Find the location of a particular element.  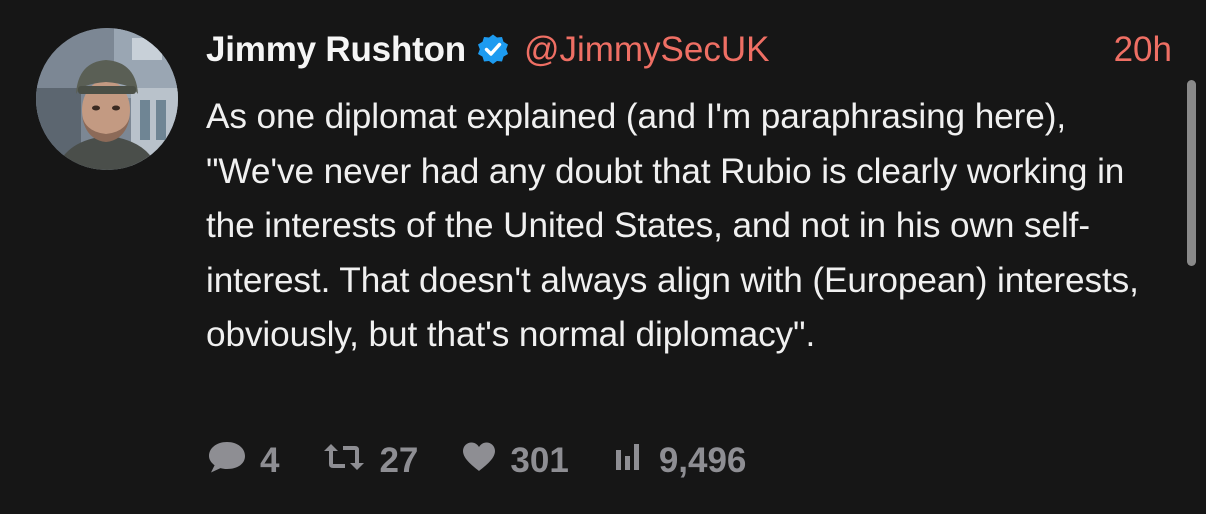

tweet-header: Jimmy Rushton @JimmySecUK 20h is located at coordinates (689, 50).